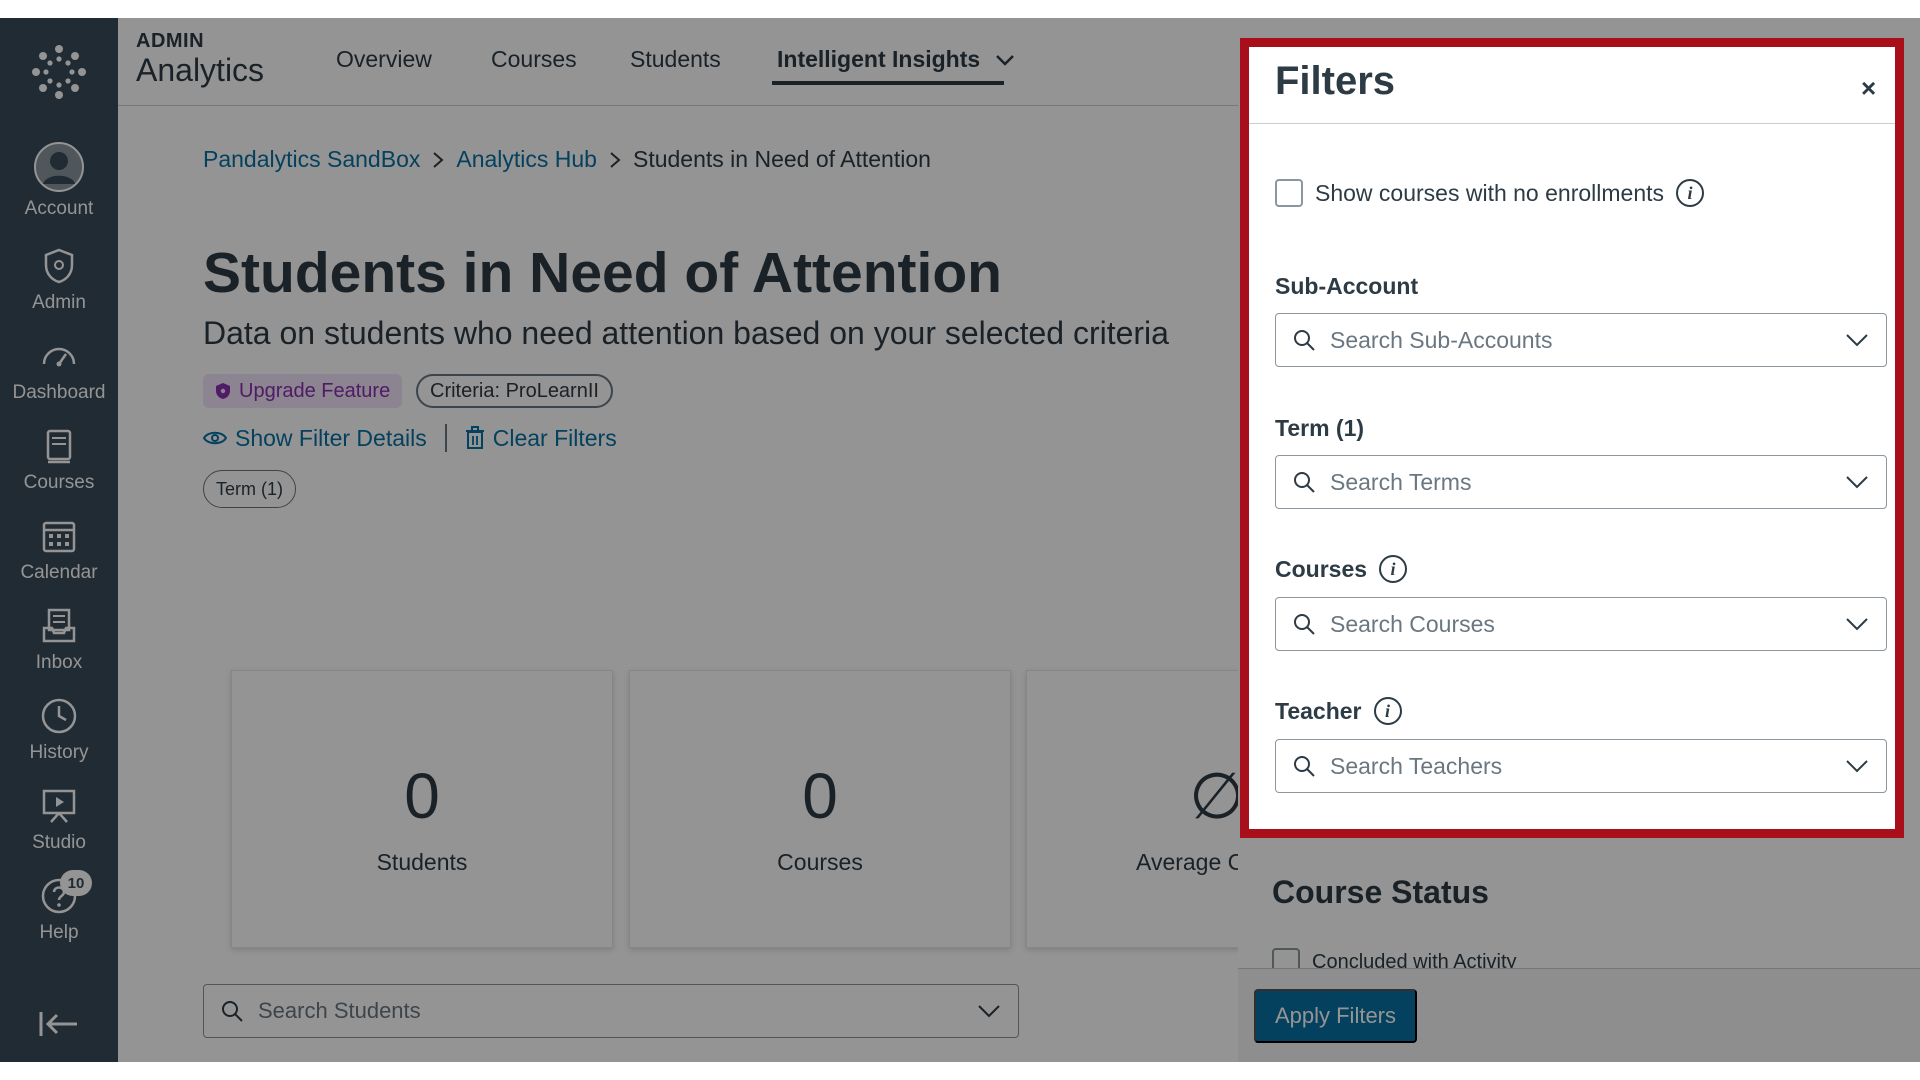  Describe the element at coordinates (1581, 340) in the screenshot. I see `sub-account-select: Search Sub-Accounts` at that location.